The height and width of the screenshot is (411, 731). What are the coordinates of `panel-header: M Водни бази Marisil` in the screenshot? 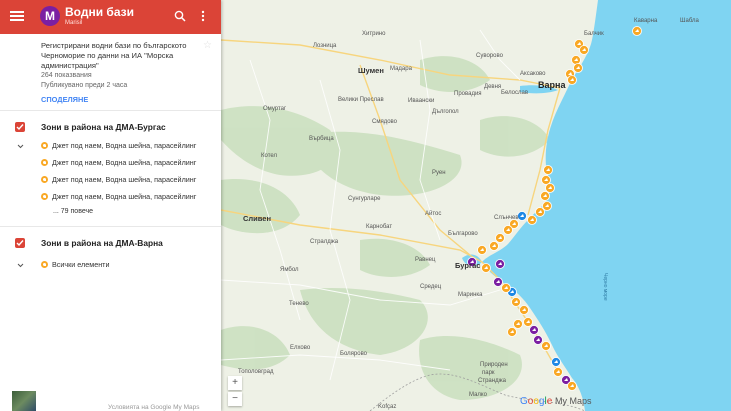 It's located at (110, 17).